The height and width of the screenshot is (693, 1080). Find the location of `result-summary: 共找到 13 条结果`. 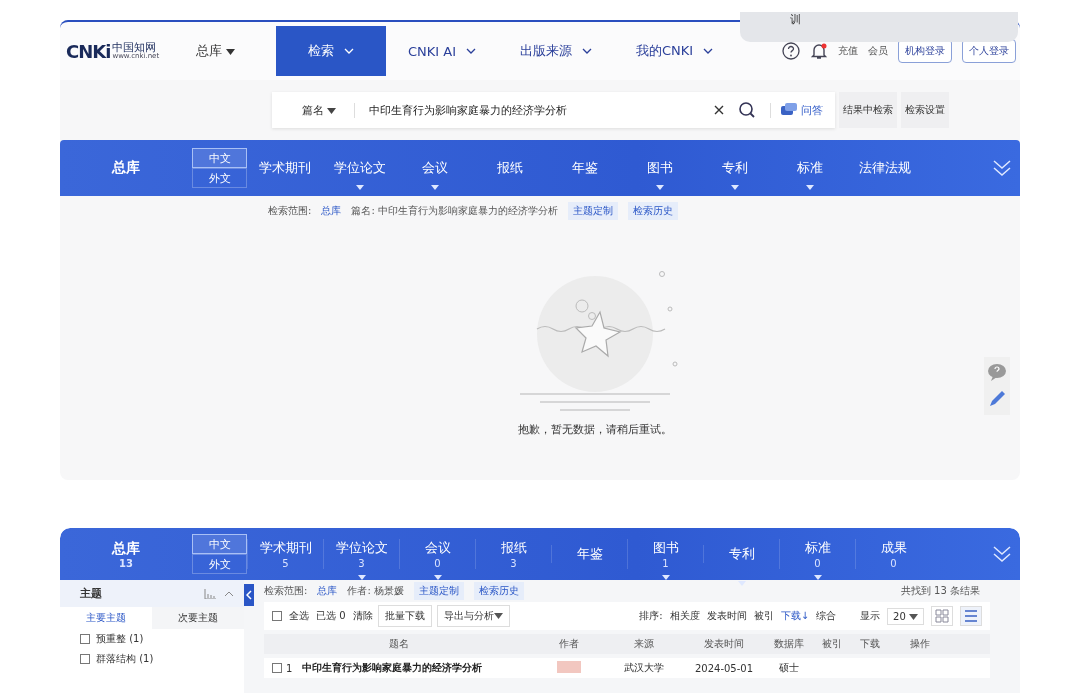

result-summary: 共找到 13 条结果 is located at coordinates (940, 591).